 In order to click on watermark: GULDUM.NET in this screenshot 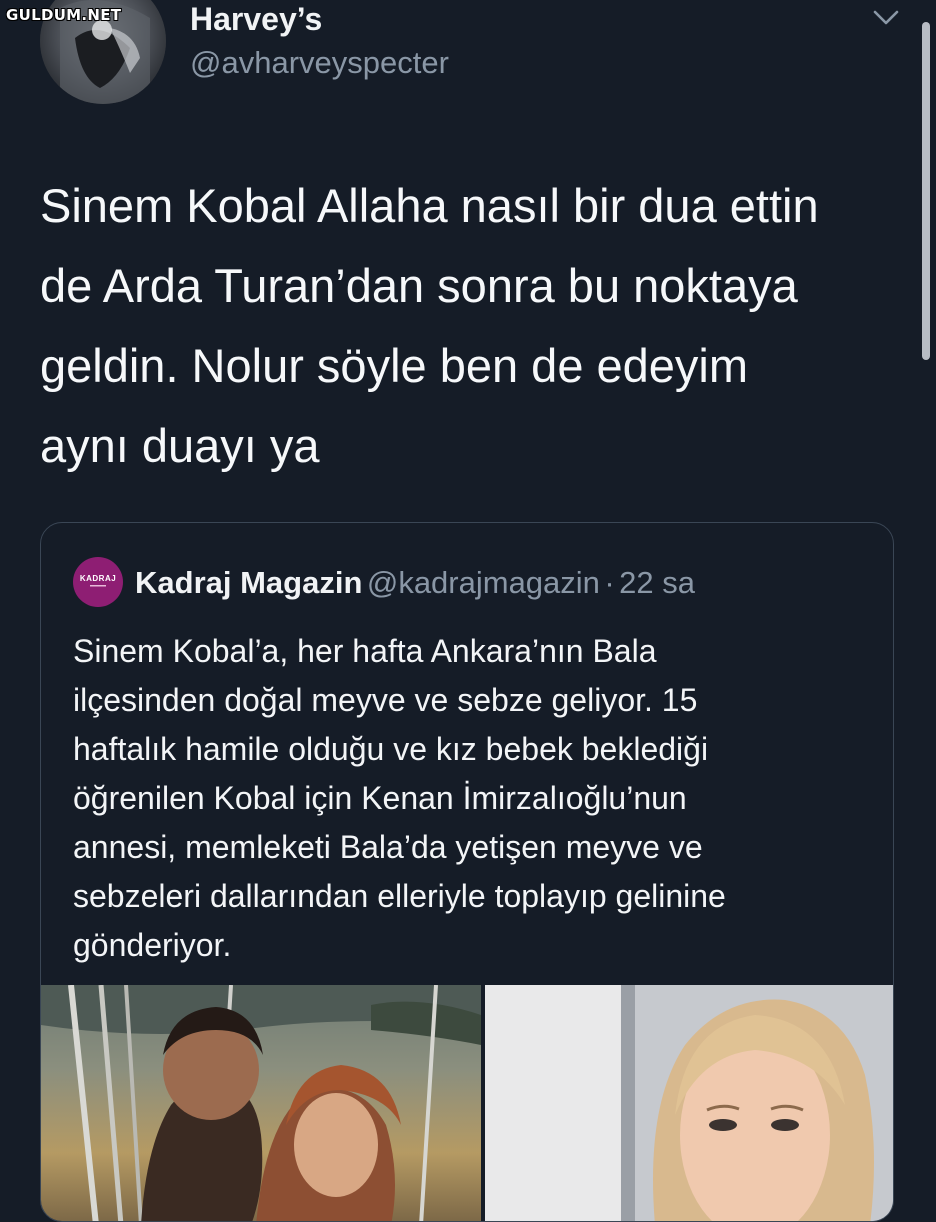, I will do `click(64, 15)`.